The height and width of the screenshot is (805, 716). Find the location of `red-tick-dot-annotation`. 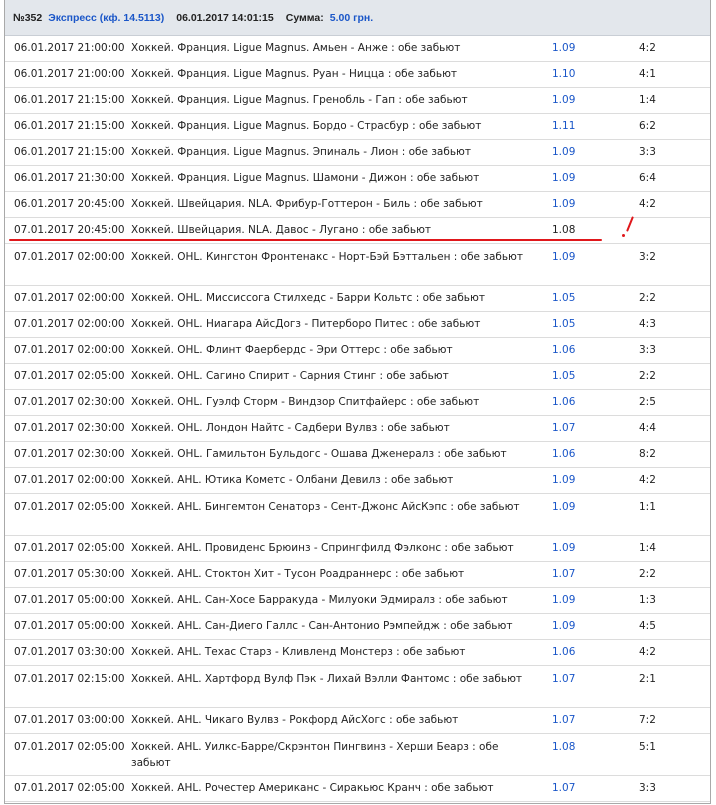

red-tick-dot-annotation is located at coordinates (623, 235).